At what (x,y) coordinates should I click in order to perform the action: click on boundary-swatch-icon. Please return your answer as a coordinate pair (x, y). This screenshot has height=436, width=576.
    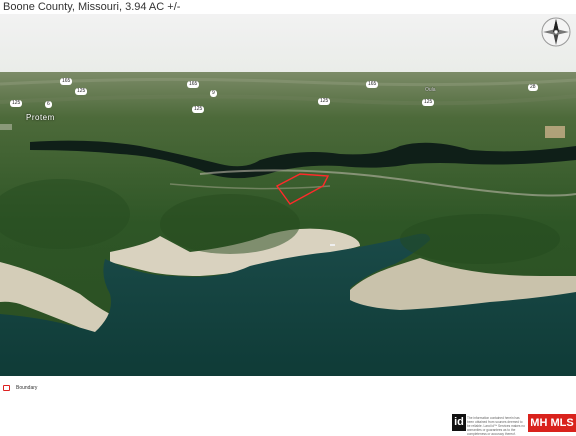
    Looking at the image, I should click on (6, 388).